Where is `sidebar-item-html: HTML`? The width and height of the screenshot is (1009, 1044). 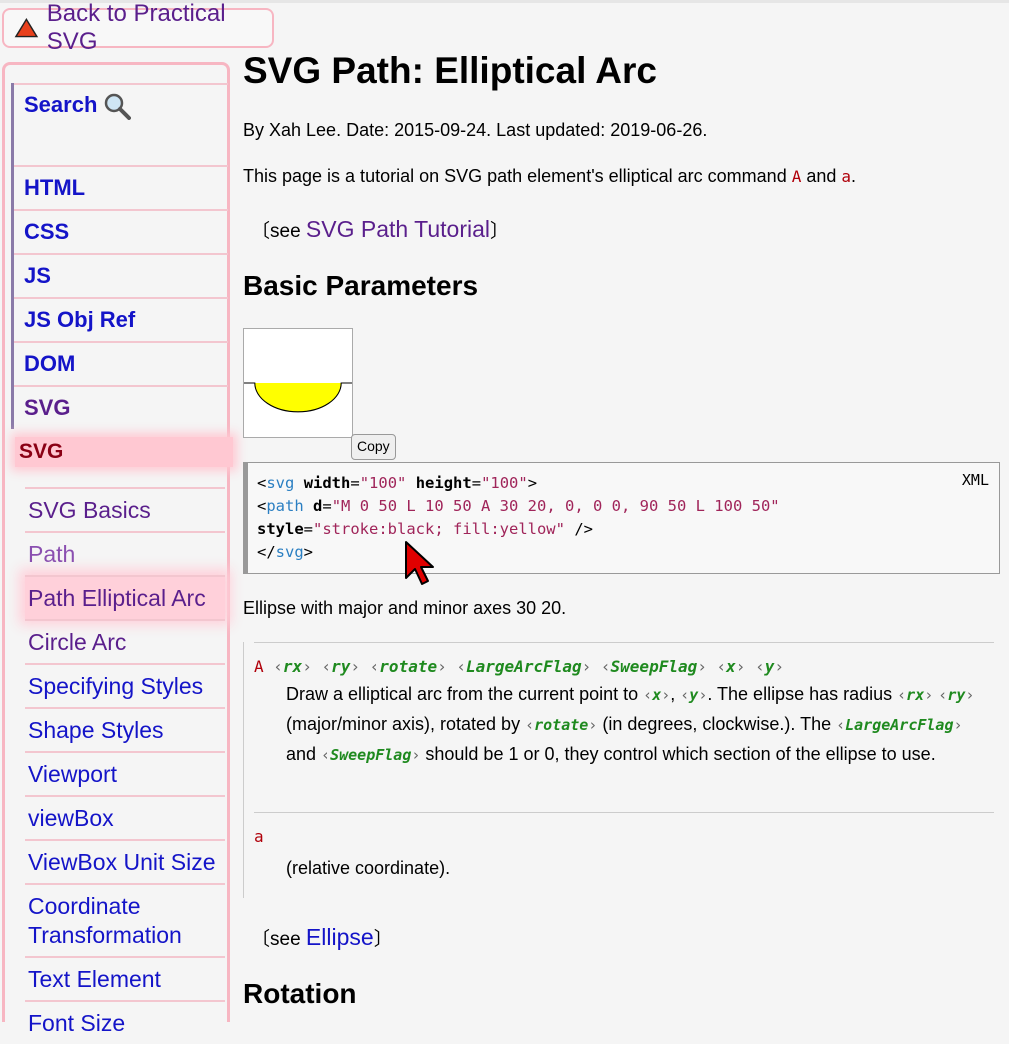
sidebar-item-html: HTML is located at coordinates (121, 187).